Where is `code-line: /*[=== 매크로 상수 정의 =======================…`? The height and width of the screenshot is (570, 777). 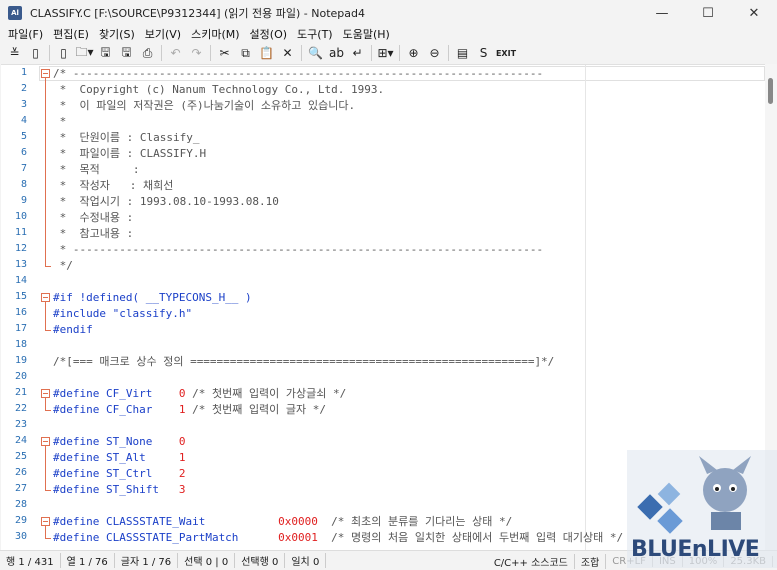
code-line: /*[=== 매크로 상수 정의 =======================… is located at coordinates (303, 362).